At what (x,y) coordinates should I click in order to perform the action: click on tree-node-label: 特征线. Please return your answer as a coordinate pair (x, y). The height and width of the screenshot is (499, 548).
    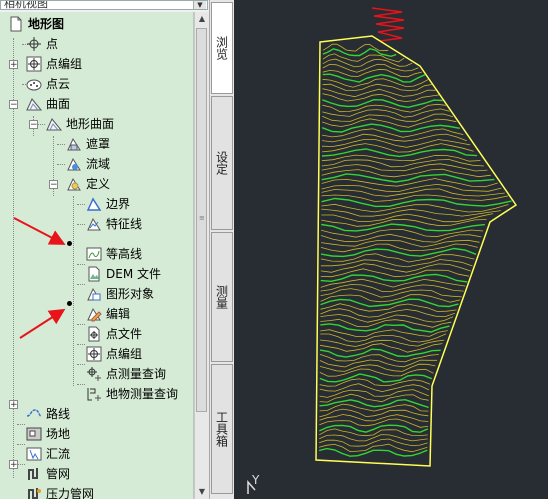
    Looking at the image, I should click on (124, 224).